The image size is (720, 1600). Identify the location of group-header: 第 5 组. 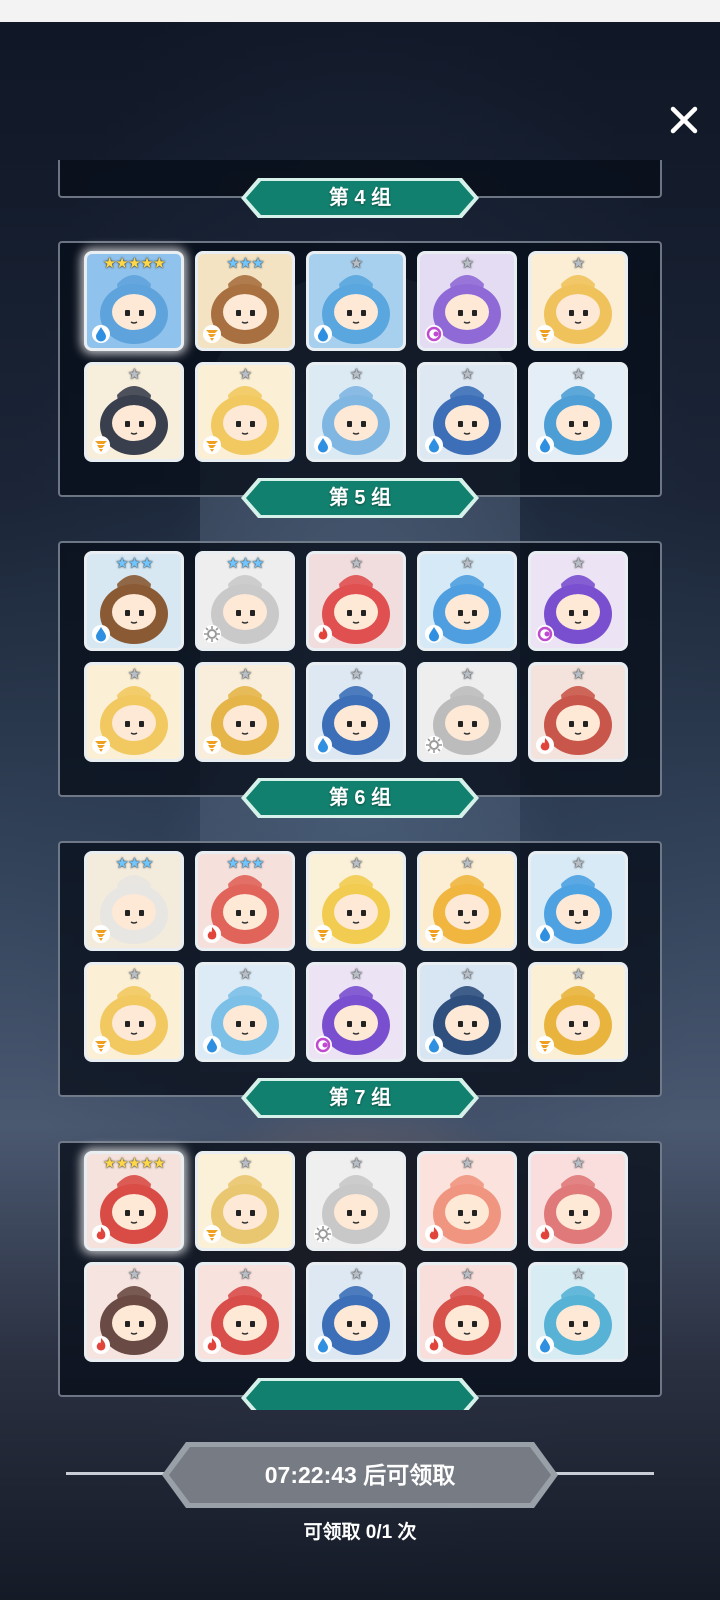
(360, 498).